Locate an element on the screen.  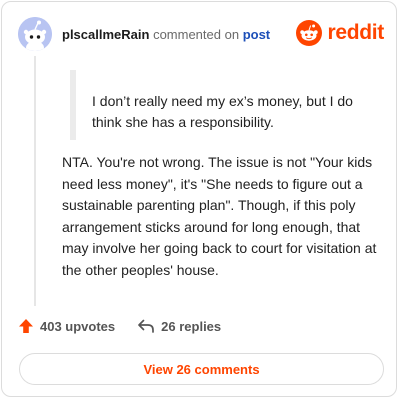
header-text: plscallmeRain commented on post is located at coordinates (166, 34).